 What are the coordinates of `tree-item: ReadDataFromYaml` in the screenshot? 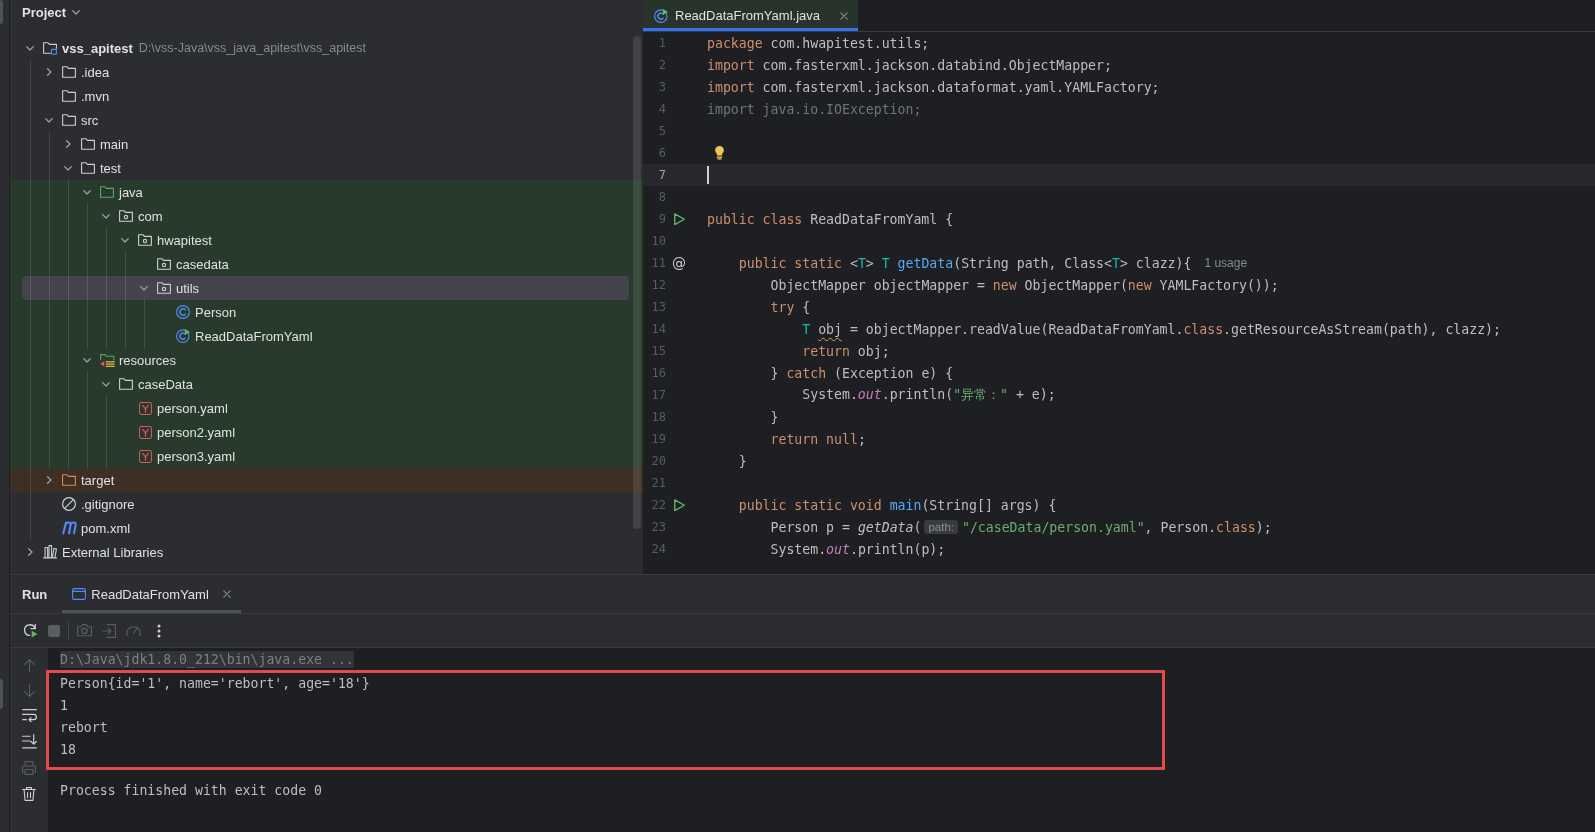 It's located at (325, 336).